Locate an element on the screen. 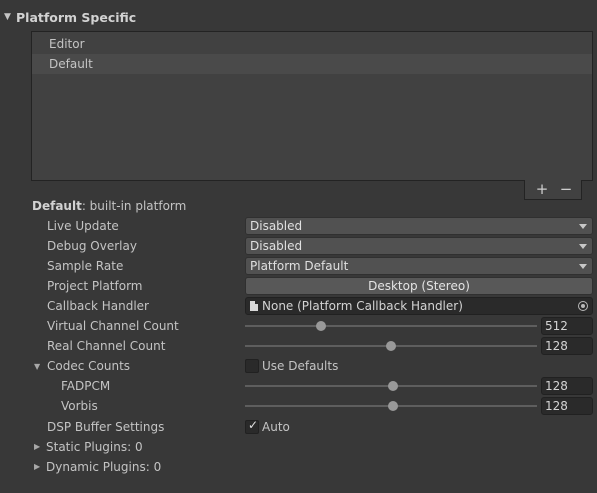 This screenshot has height=493, width=597. real-channel-count-label: Real Channel Count is located at coordinates (106, 346).